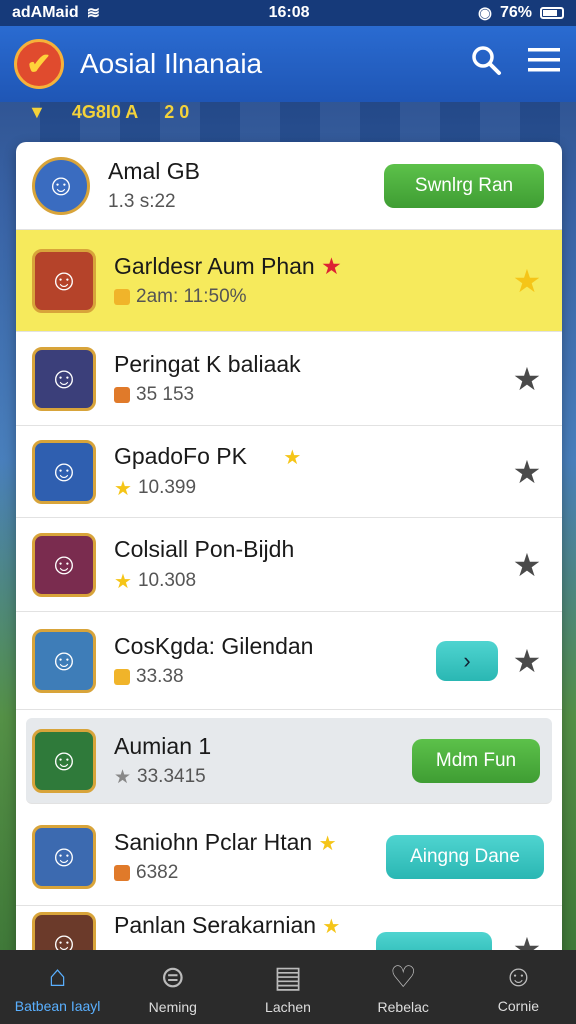  Describe the element at coordinates (263, 777) in the screenshot. I see `list-item-sub: ★ 33.3415` at that location.